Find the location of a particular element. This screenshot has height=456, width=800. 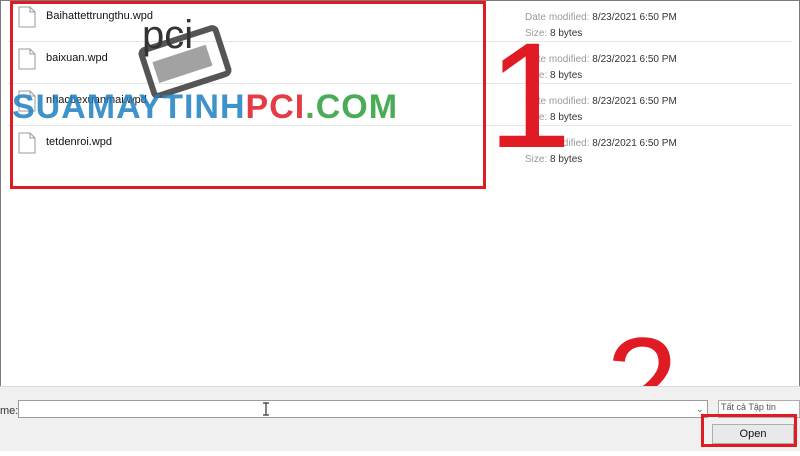

dialog-bottom-bar is located at coordinates (400, 418).